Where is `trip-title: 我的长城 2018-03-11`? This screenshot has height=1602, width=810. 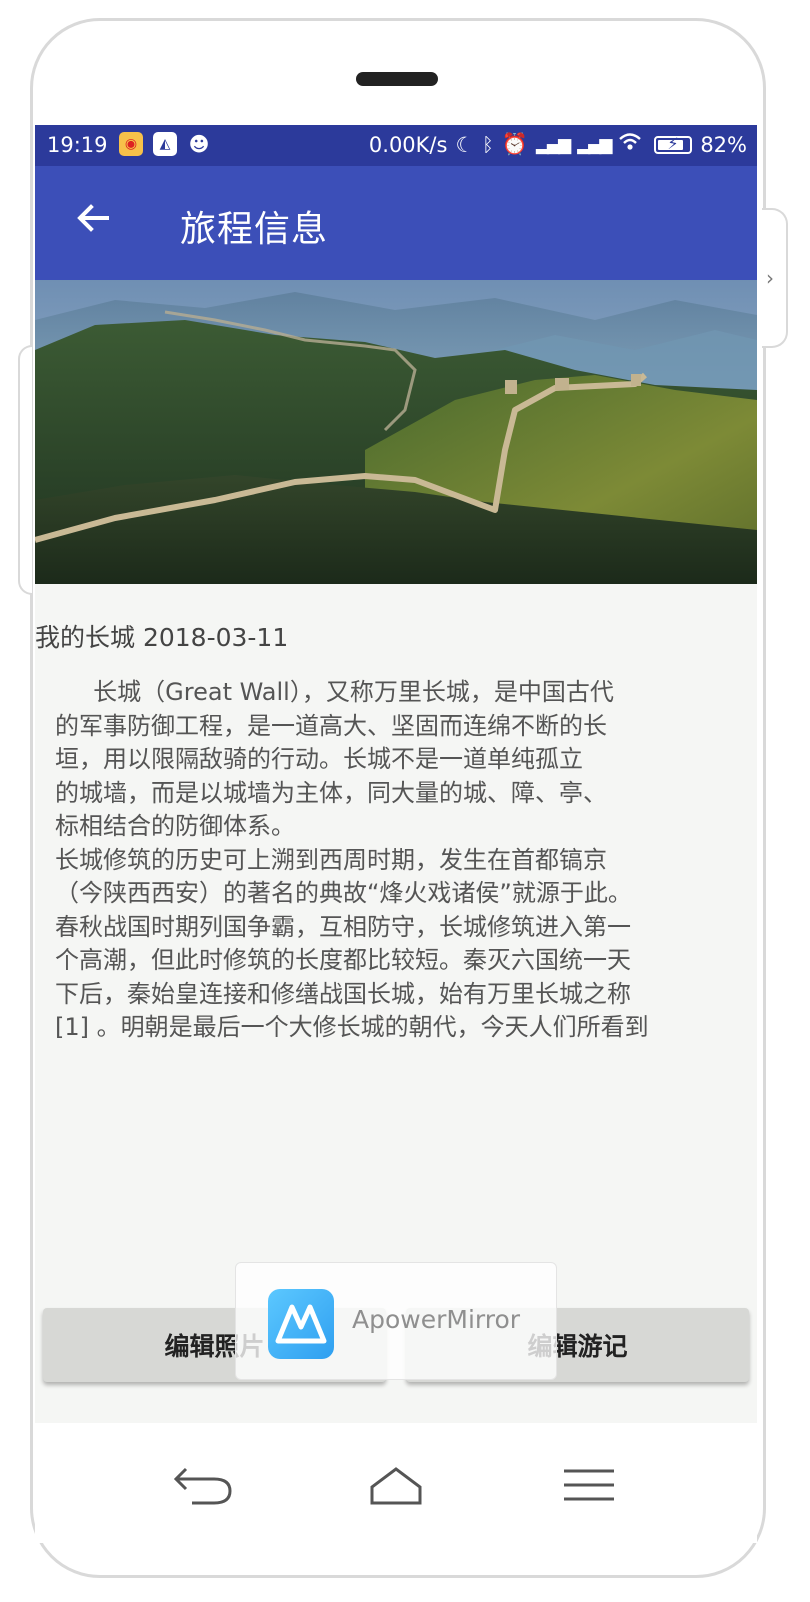 trip-title: 我的长城 2018-03-11 is located at coordinates (162, 637).